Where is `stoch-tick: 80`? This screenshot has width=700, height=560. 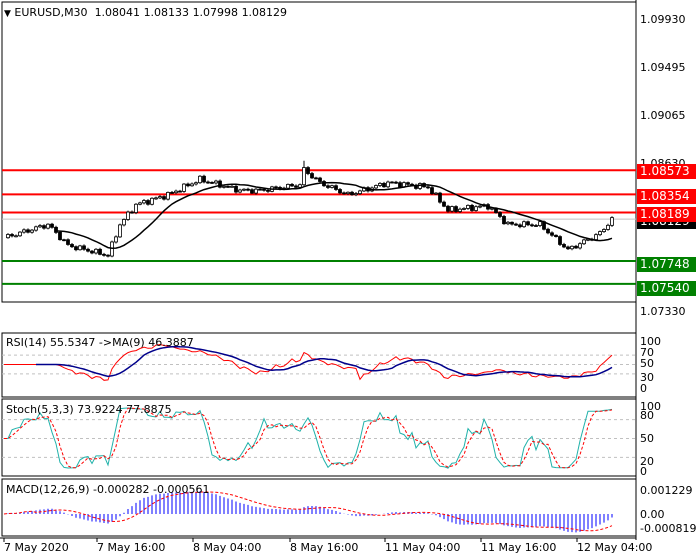 stoch-tick: 80 is located at coordinates (647, 415).